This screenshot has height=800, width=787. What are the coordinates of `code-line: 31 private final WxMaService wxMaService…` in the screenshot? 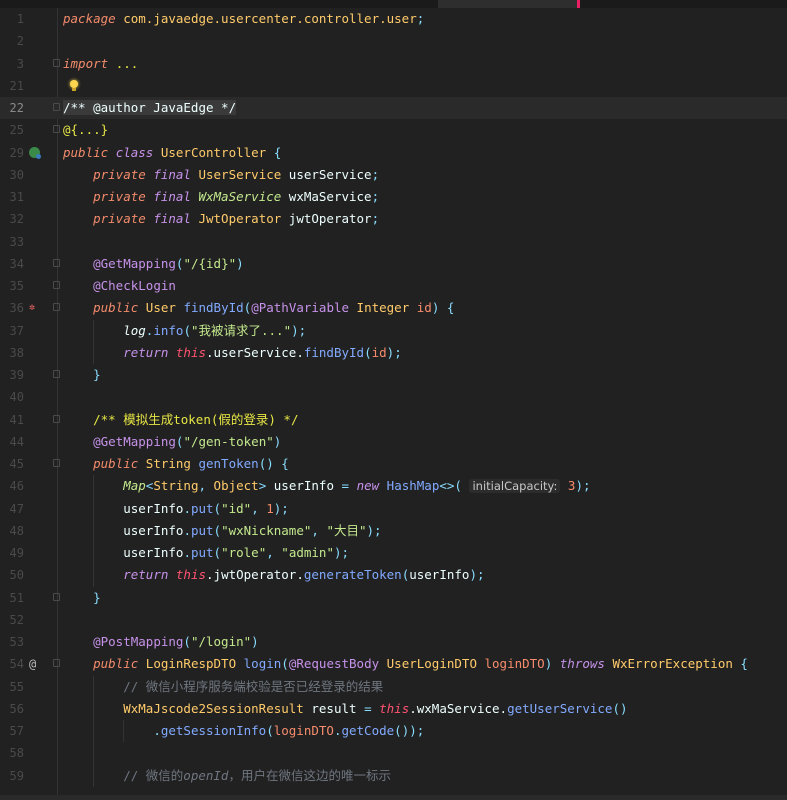 It's located at (393, 197).